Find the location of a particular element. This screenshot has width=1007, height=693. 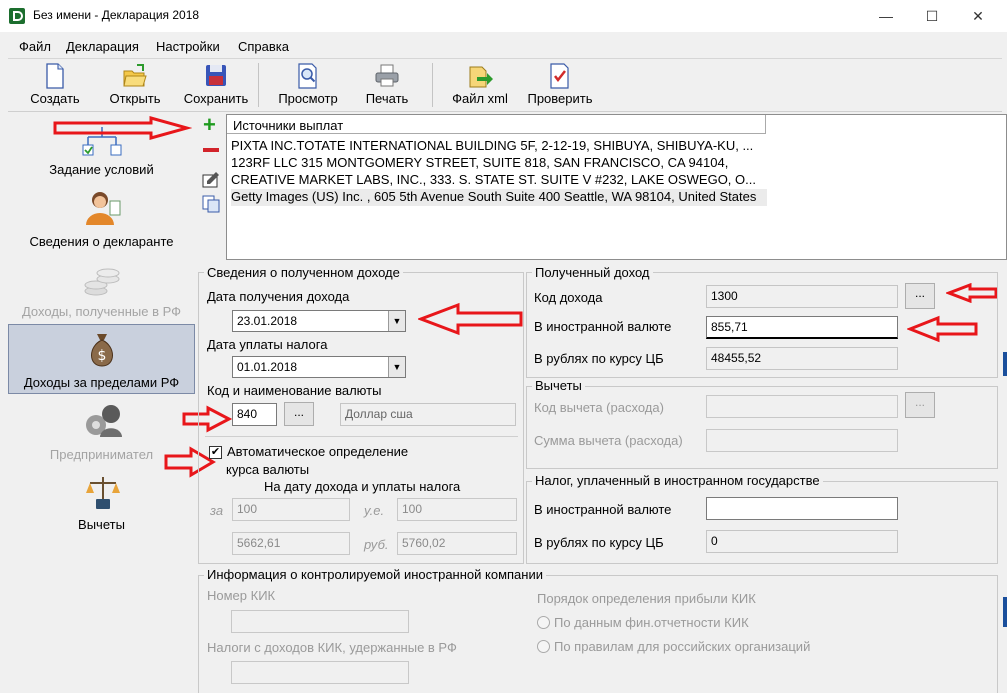

open-button: Открыть is located at coordinates (135, 85).